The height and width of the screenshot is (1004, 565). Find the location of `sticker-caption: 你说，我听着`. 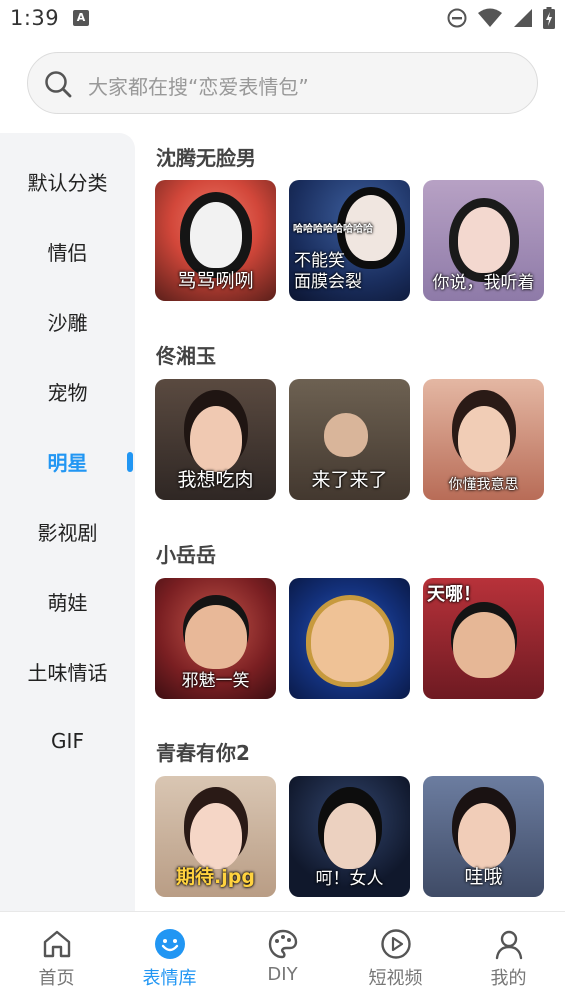

sticker-caption: 你说，我听着 is located at coordinates (483, 283).